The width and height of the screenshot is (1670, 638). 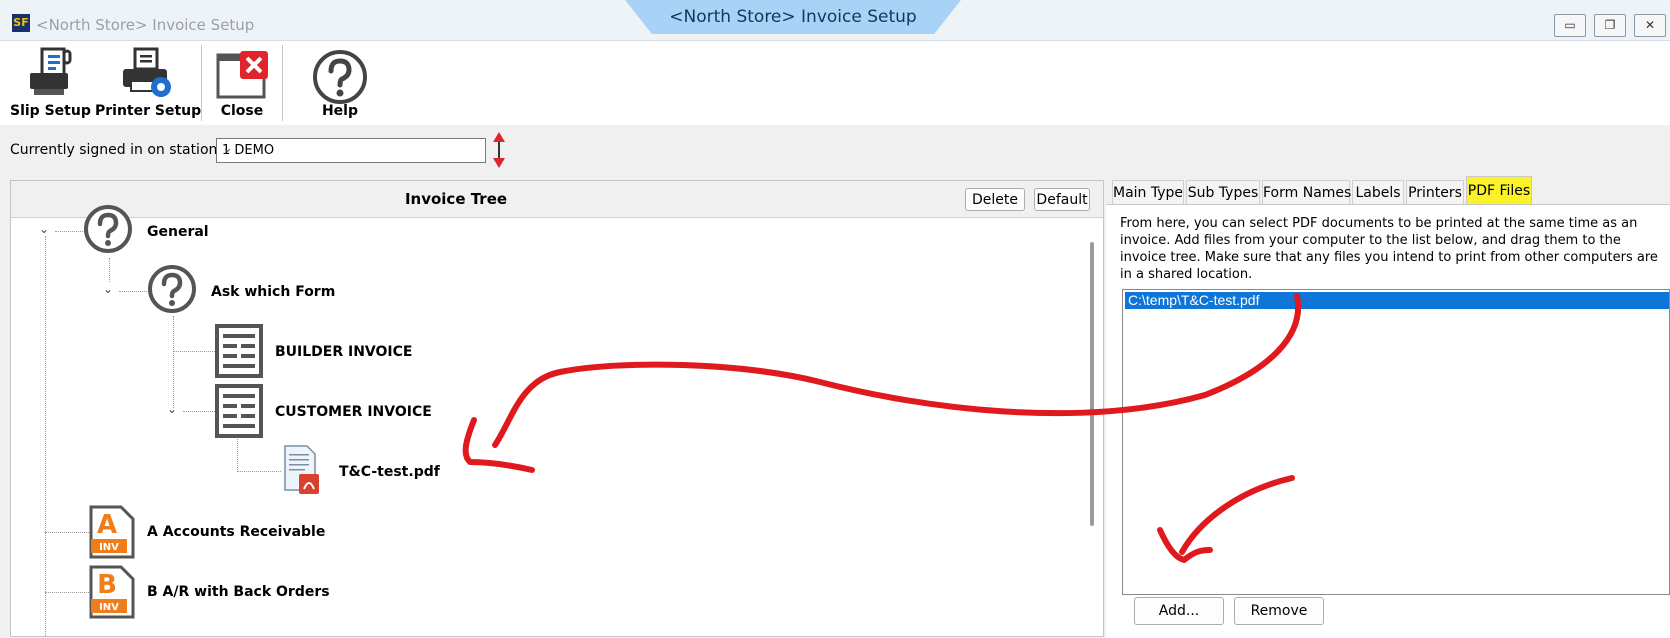 I want to click on invoice-type-a-icon: A INV, so click(x=112, y=532).